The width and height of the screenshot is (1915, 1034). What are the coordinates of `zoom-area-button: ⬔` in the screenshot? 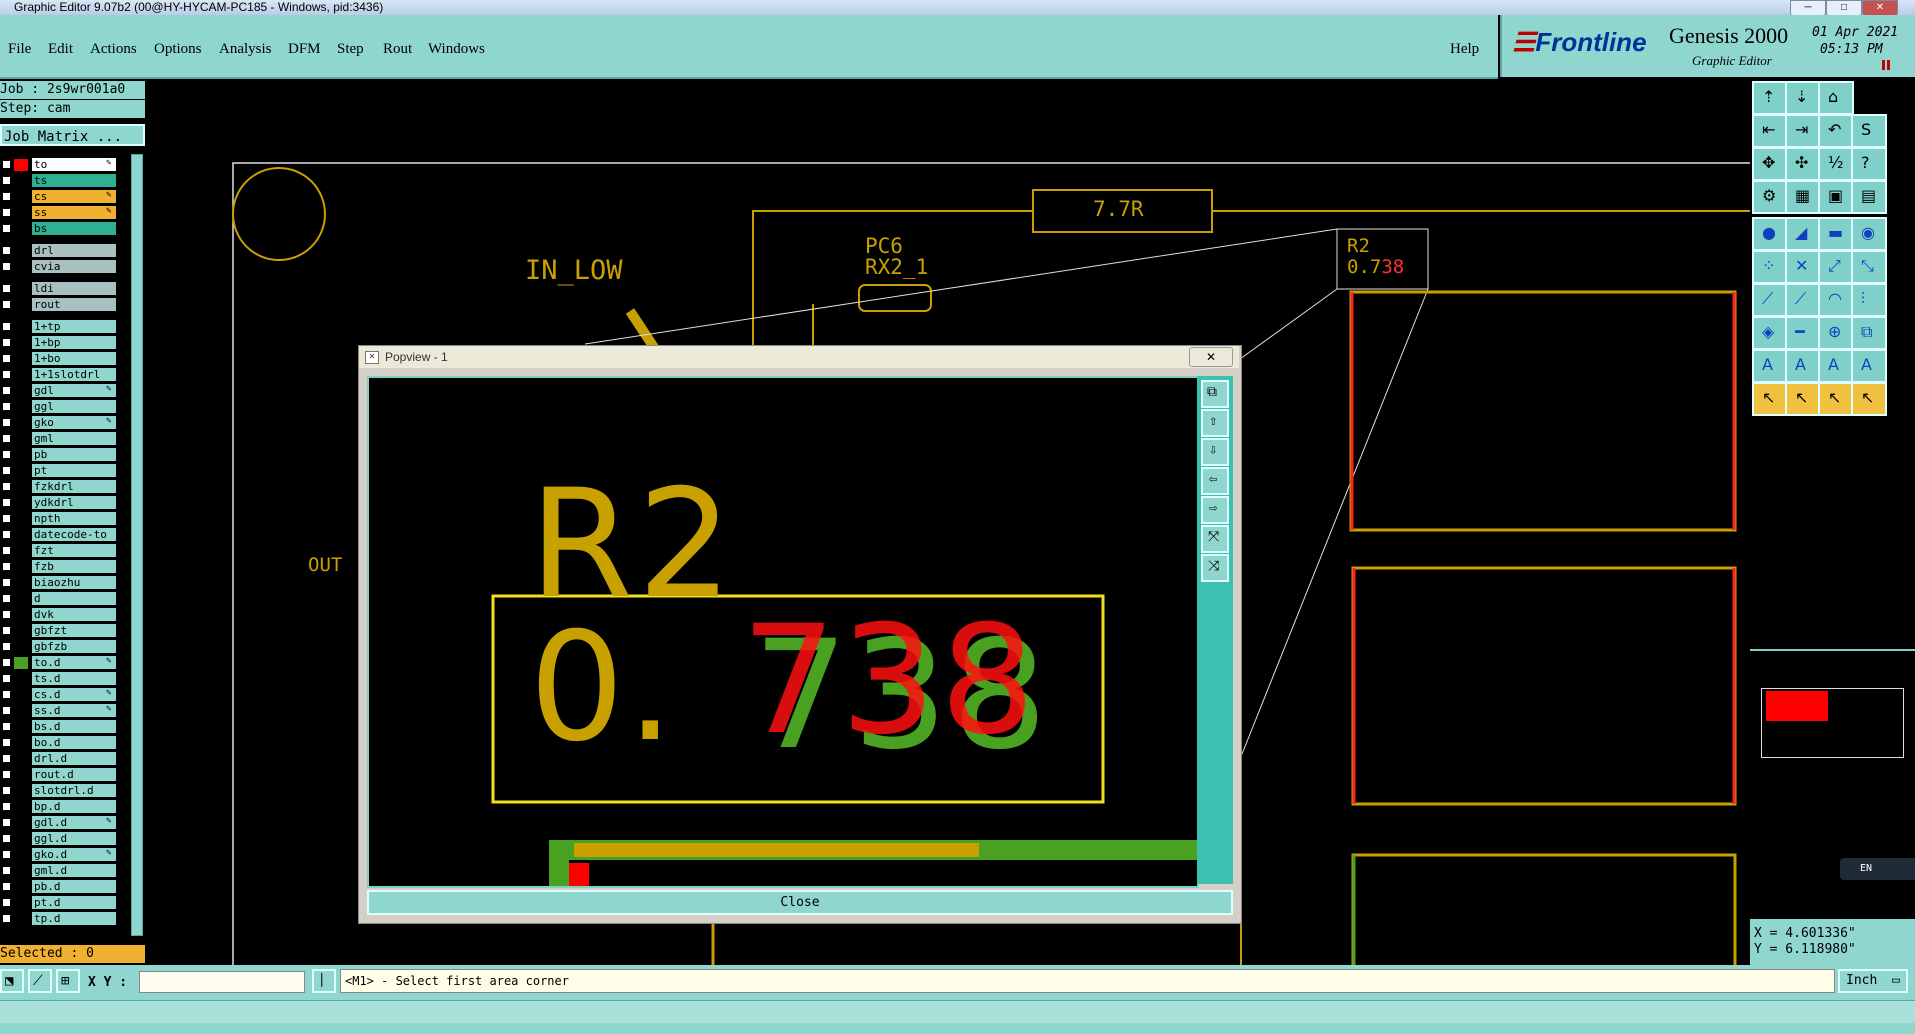 It's located at (12, 981).